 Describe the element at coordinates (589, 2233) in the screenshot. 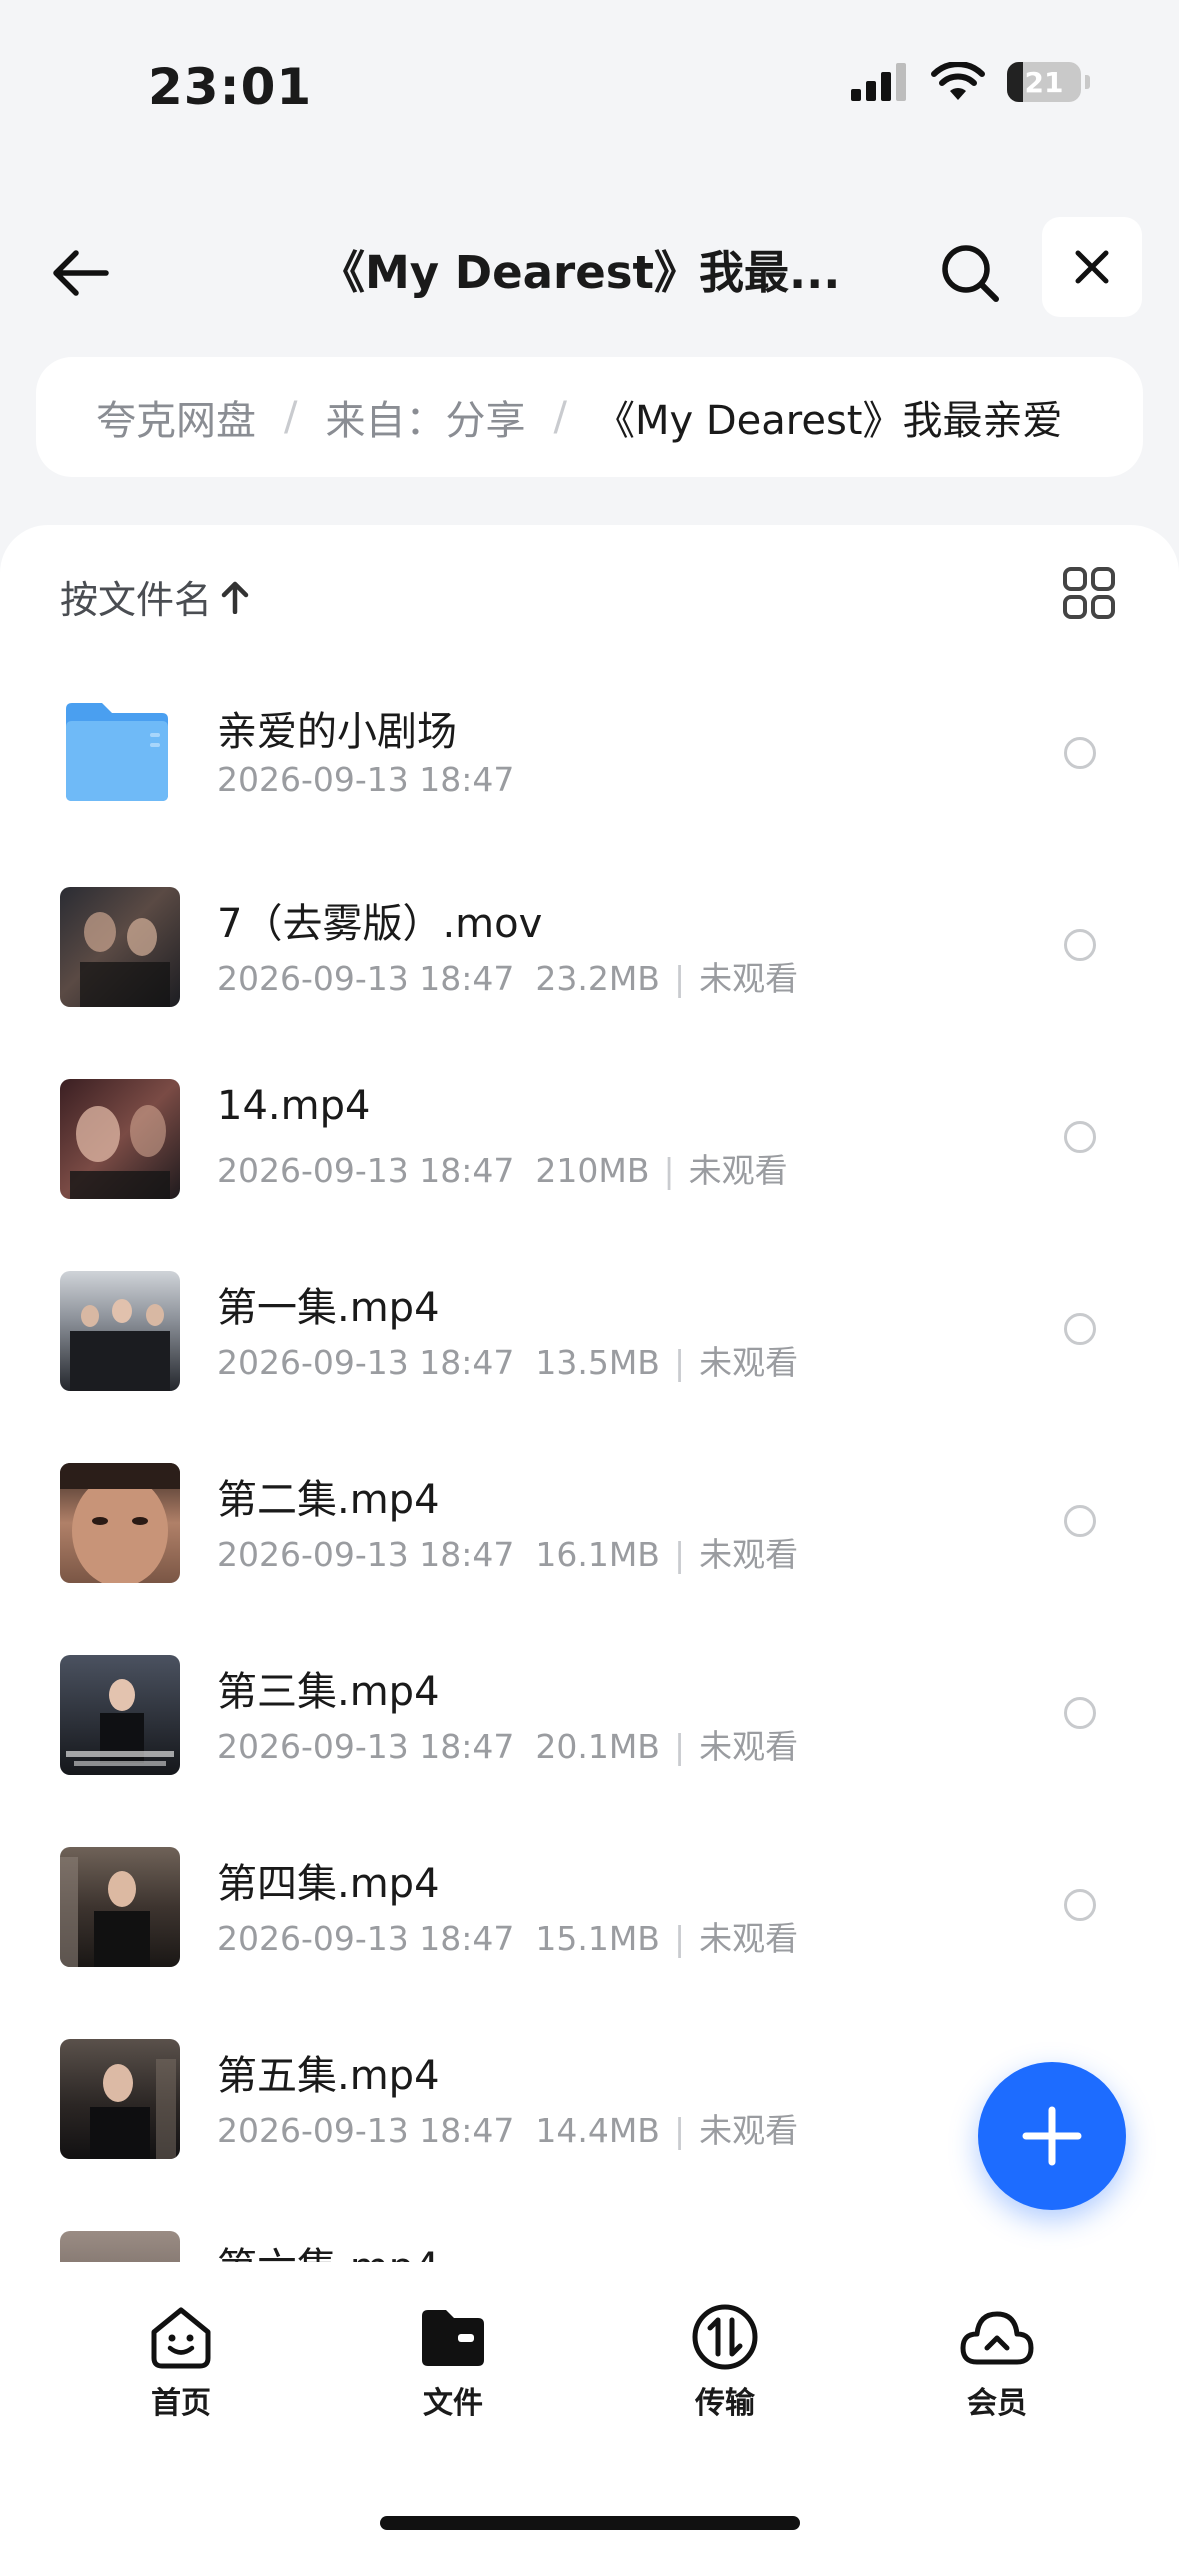

I see `file-row: 第六集.mp4` at that location.